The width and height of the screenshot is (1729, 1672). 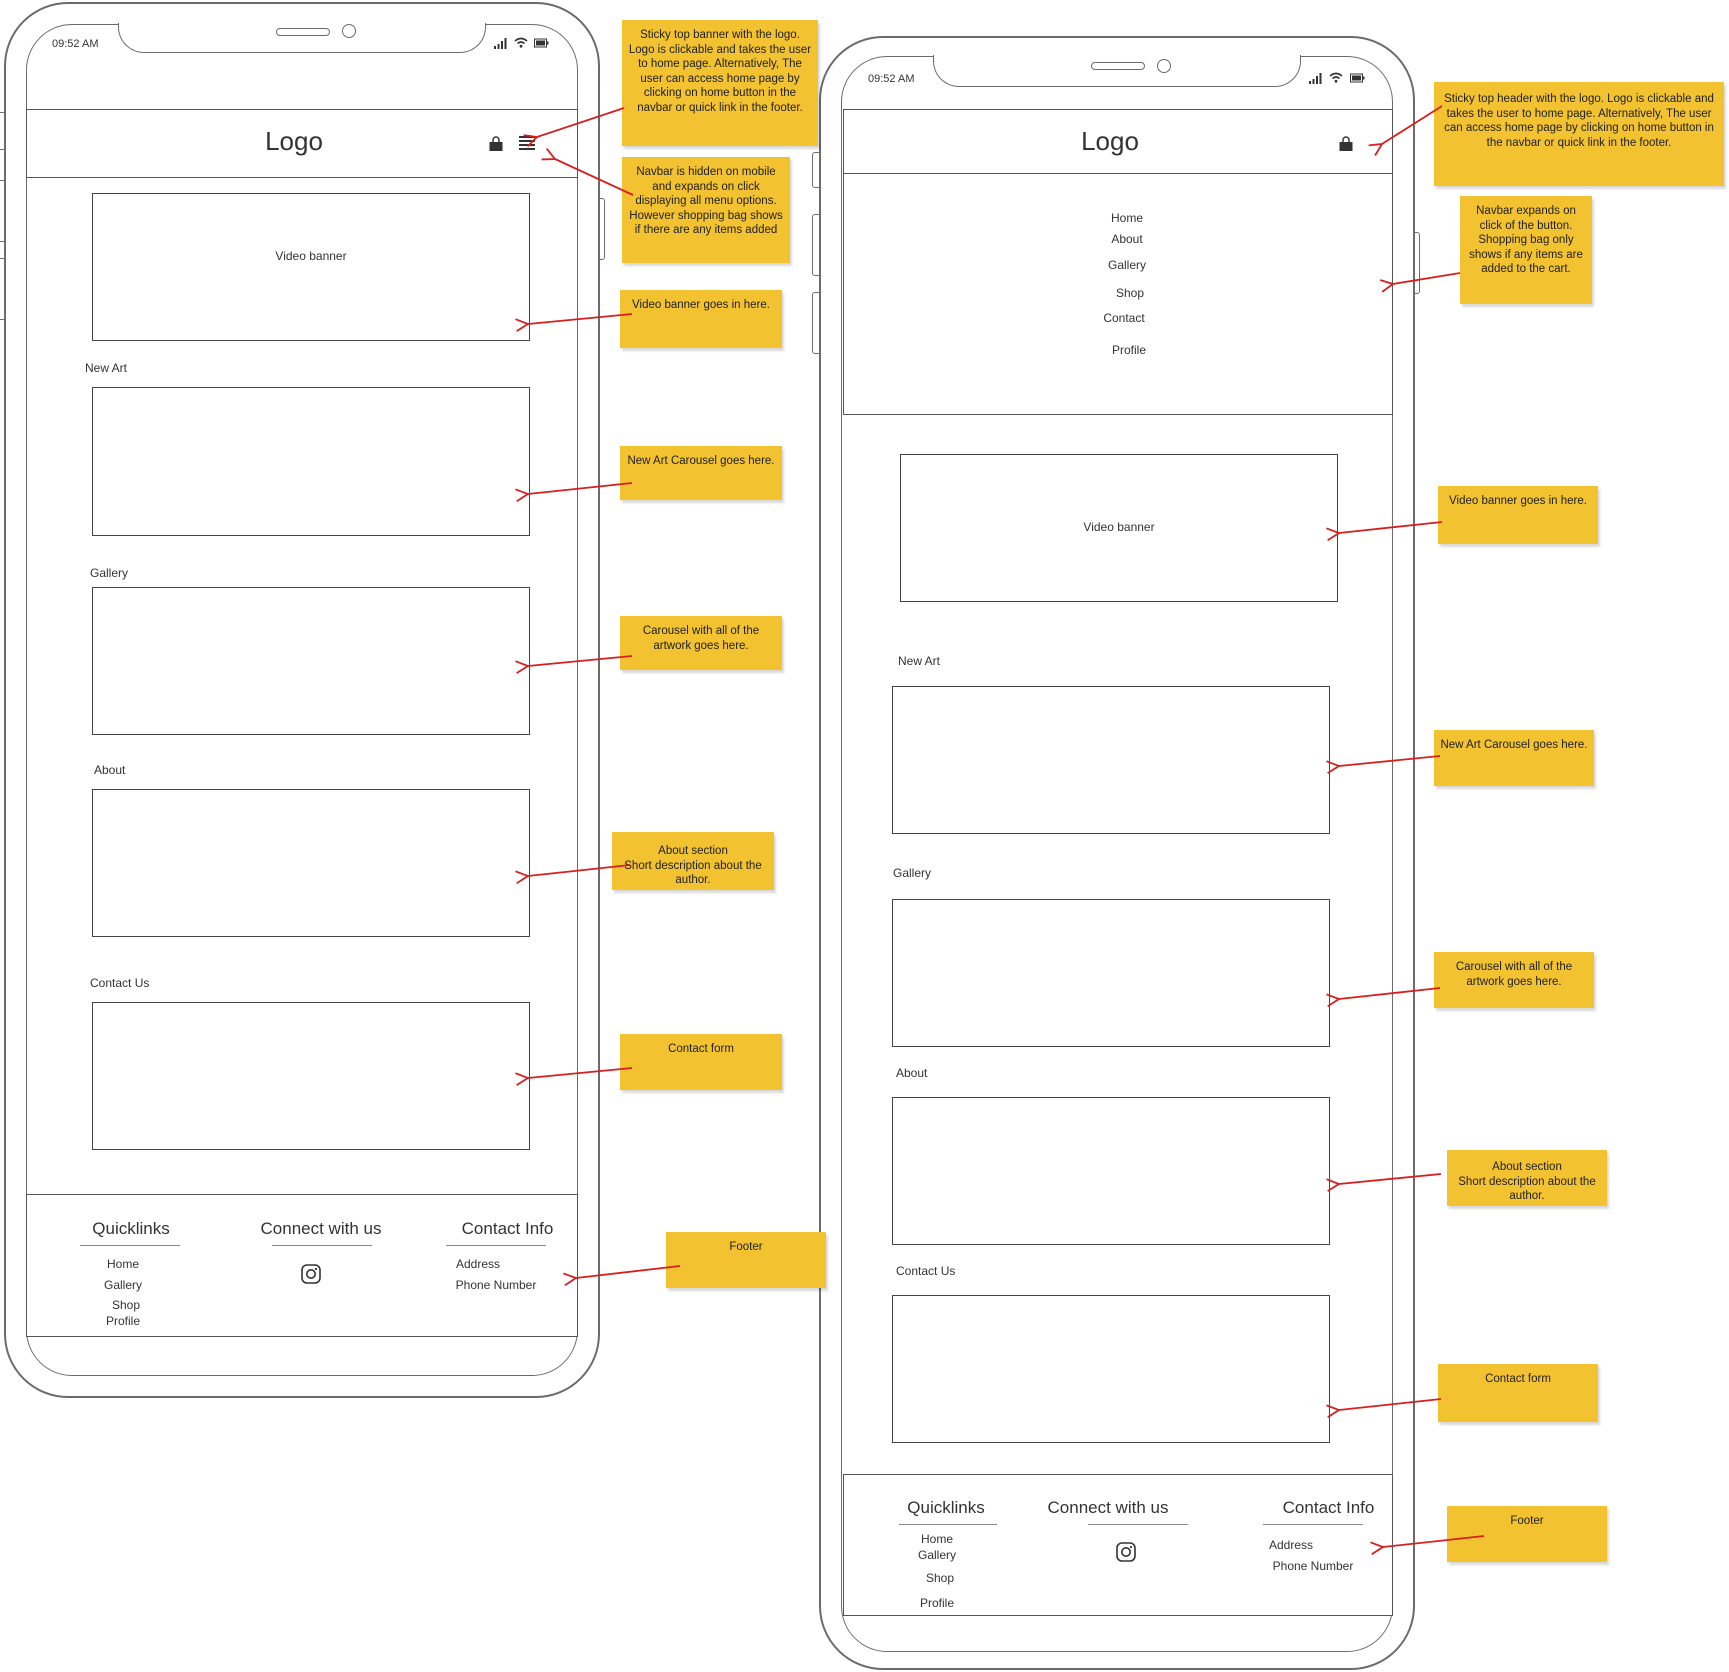 What do you see at coordinates (746, 1260) in the screenshot?
I see `note-left-footer: Footer` at bounding box center [746, 1260].